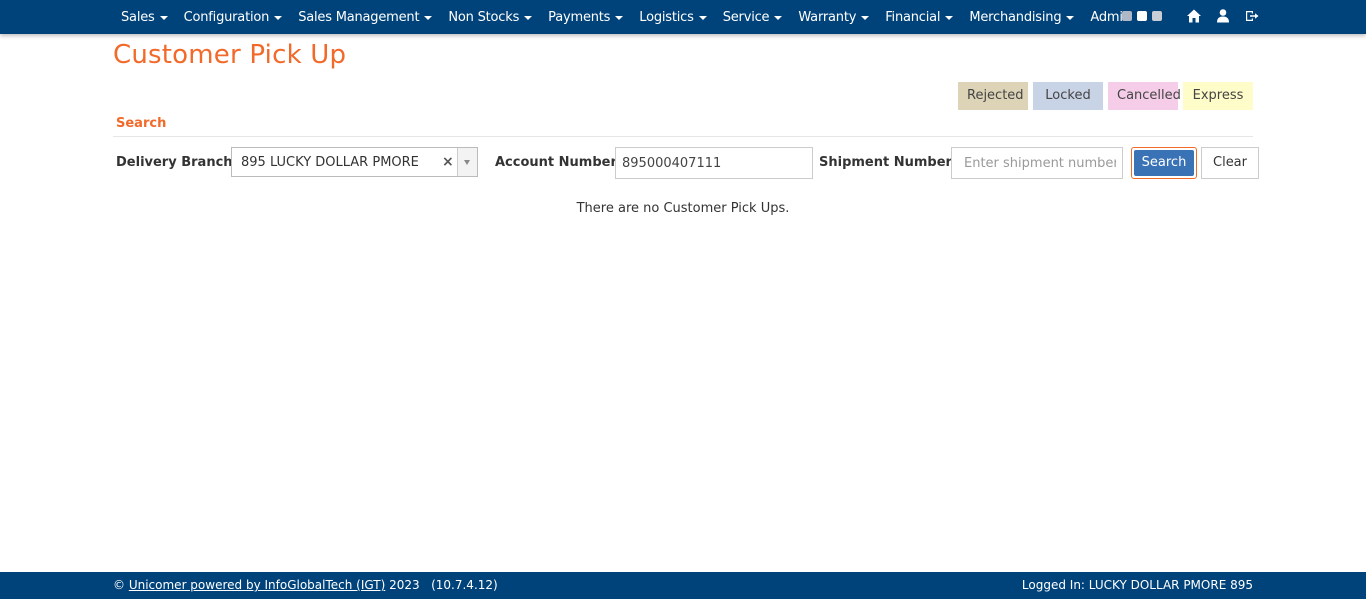 The image size is (1366, 599). Describe the element at coordinates (683, 136) in the screenshot. I see `section-divider` at that location.